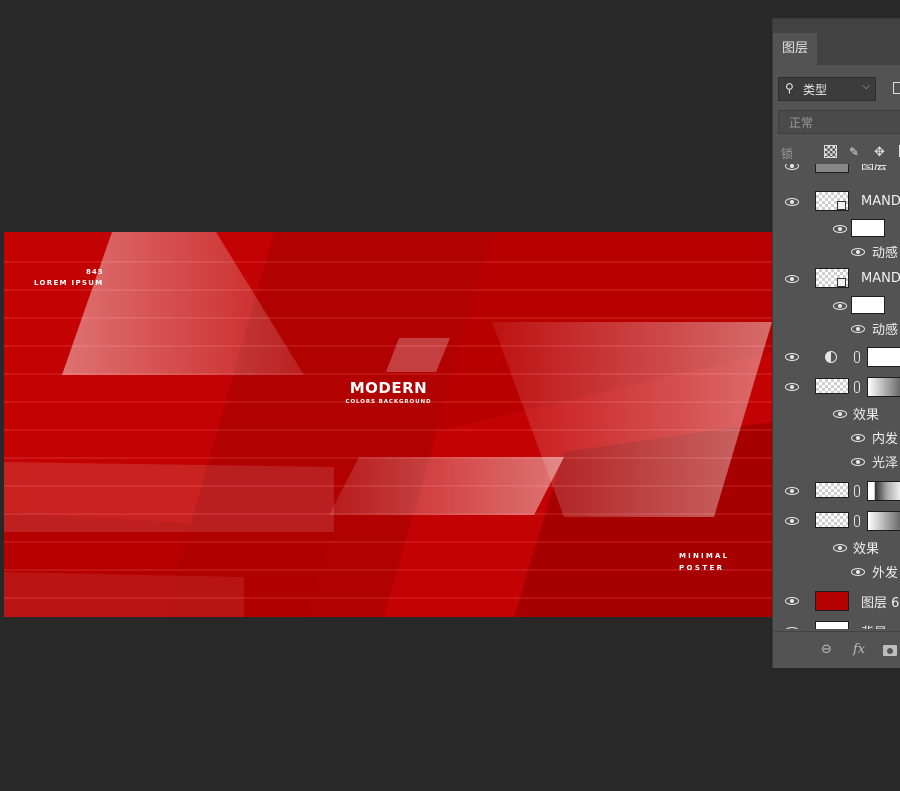 This screenshot has width=900, height=791. What do you see at coordinates (879, 152) in the screenshot?
I see `move-icon: ✥` at bounding box center [879, 152].